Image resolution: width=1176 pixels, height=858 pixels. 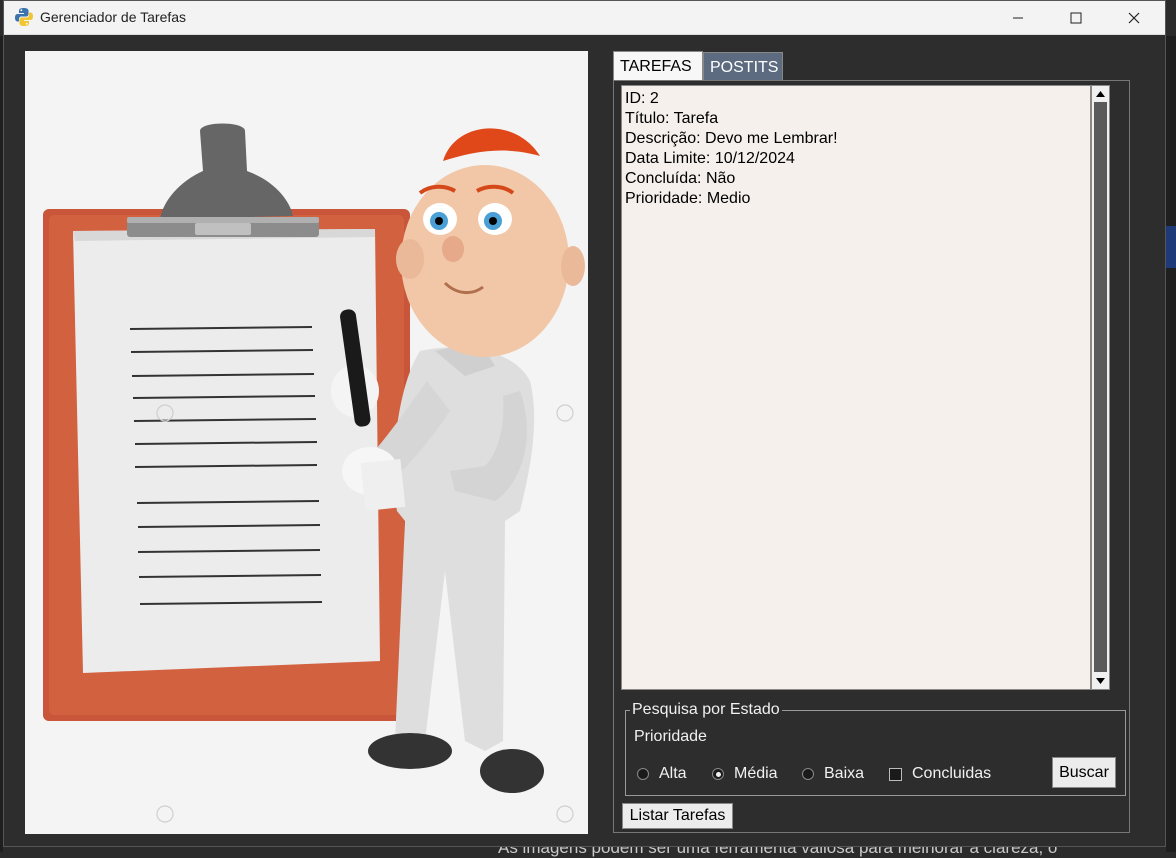 What do you see at coordinates (756, 773) in the screenshot?
I see `radio-media-label: Média` at bounding box center [756, 773].